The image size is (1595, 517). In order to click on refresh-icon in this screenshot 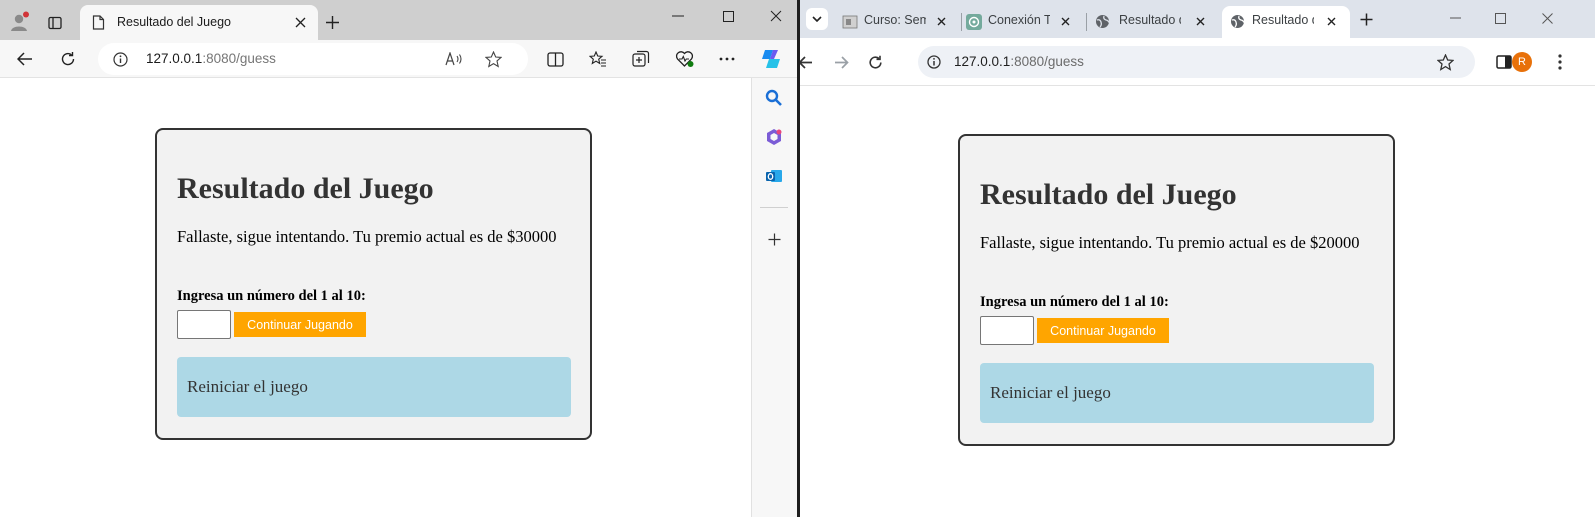, I will do `click(68, 59)`.